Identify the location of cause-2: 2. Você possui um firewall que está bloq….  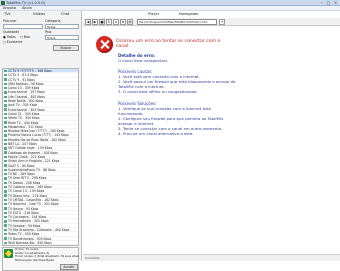
(177, 84).